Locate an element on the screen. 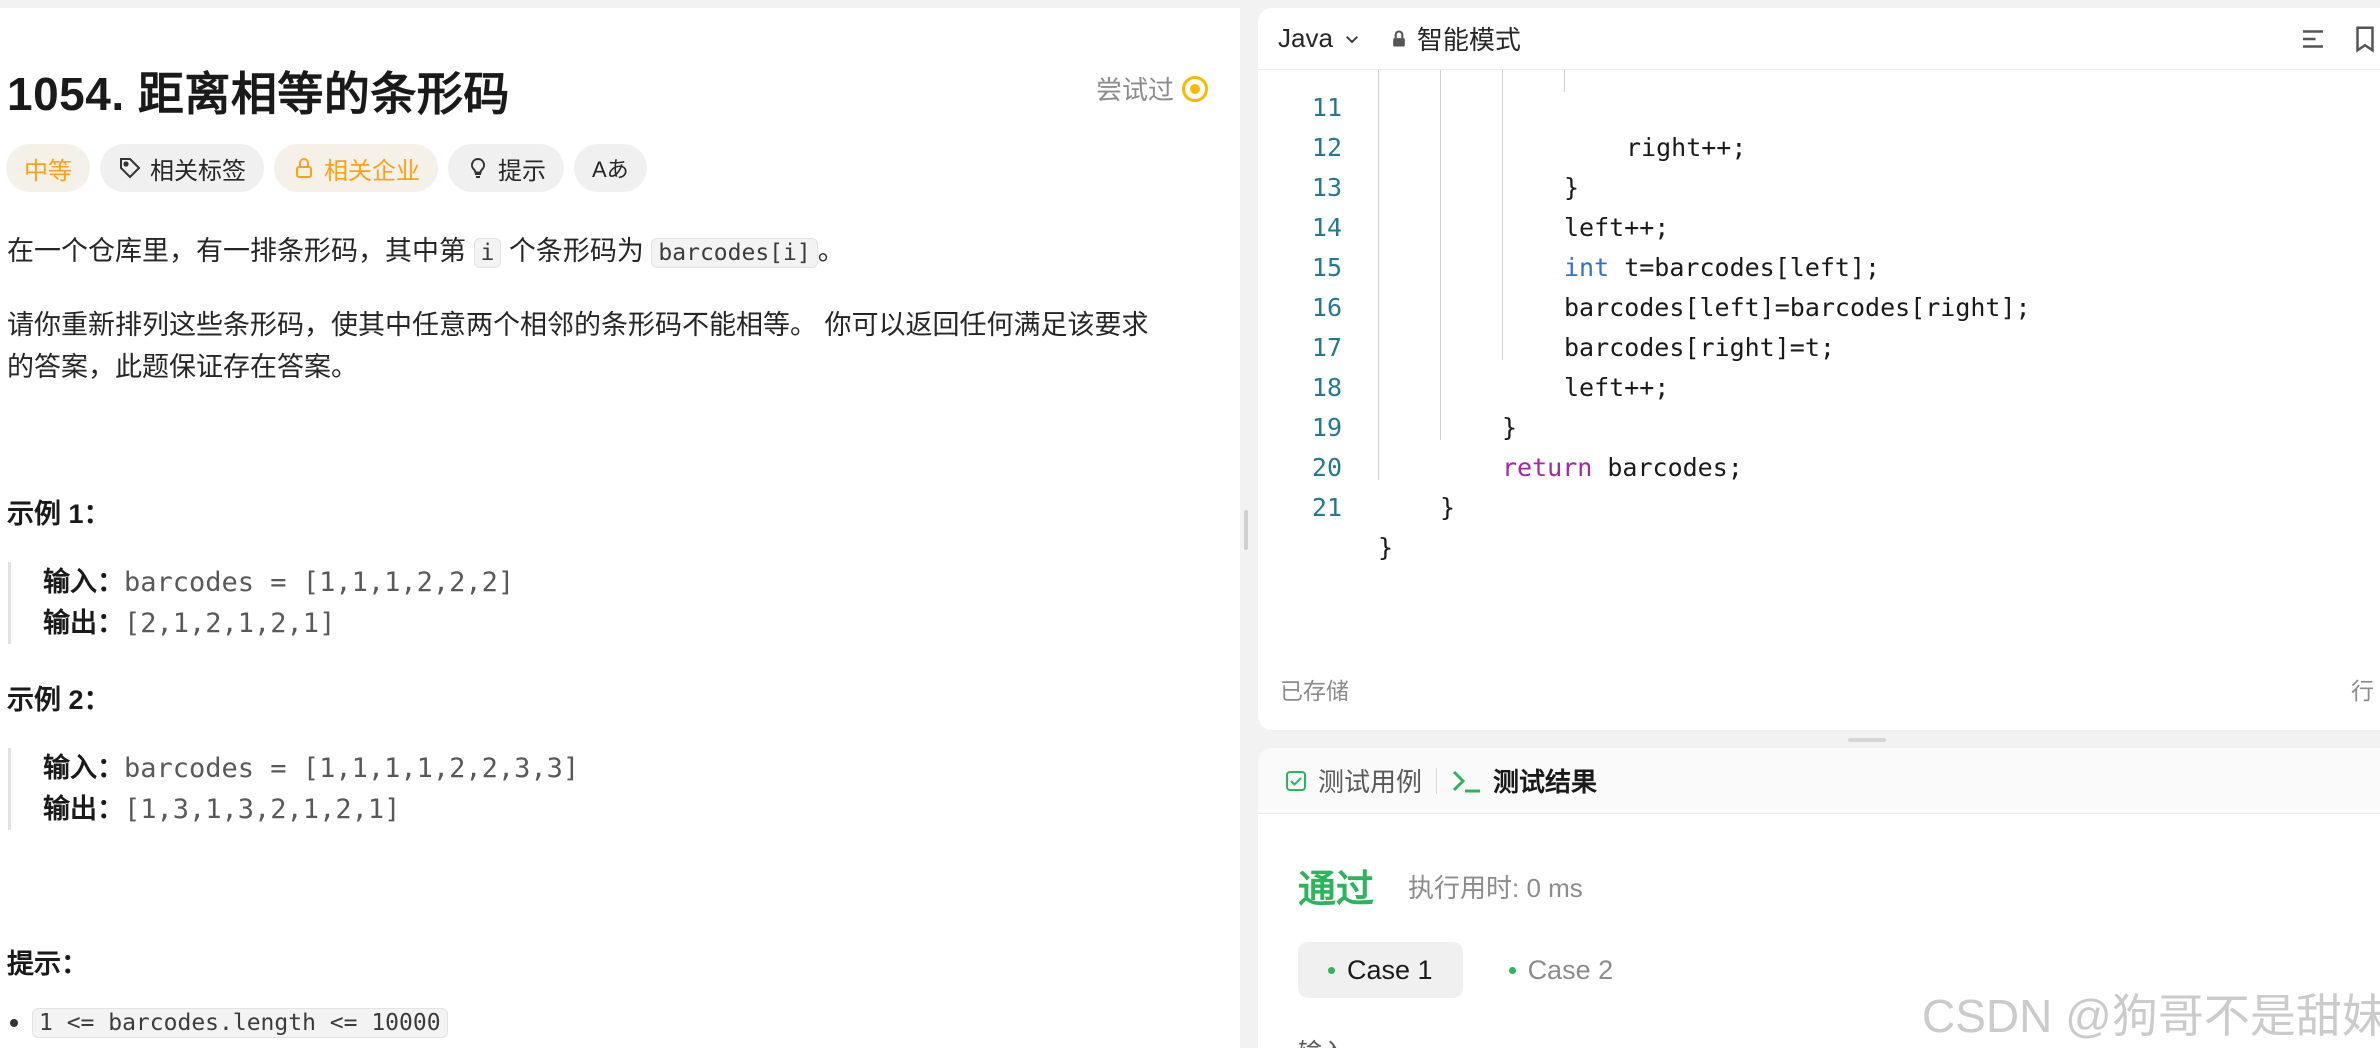 The height and width of the screenshot is (1048, 2380). hint-label: 提示 is located at coordinates (522, 171).